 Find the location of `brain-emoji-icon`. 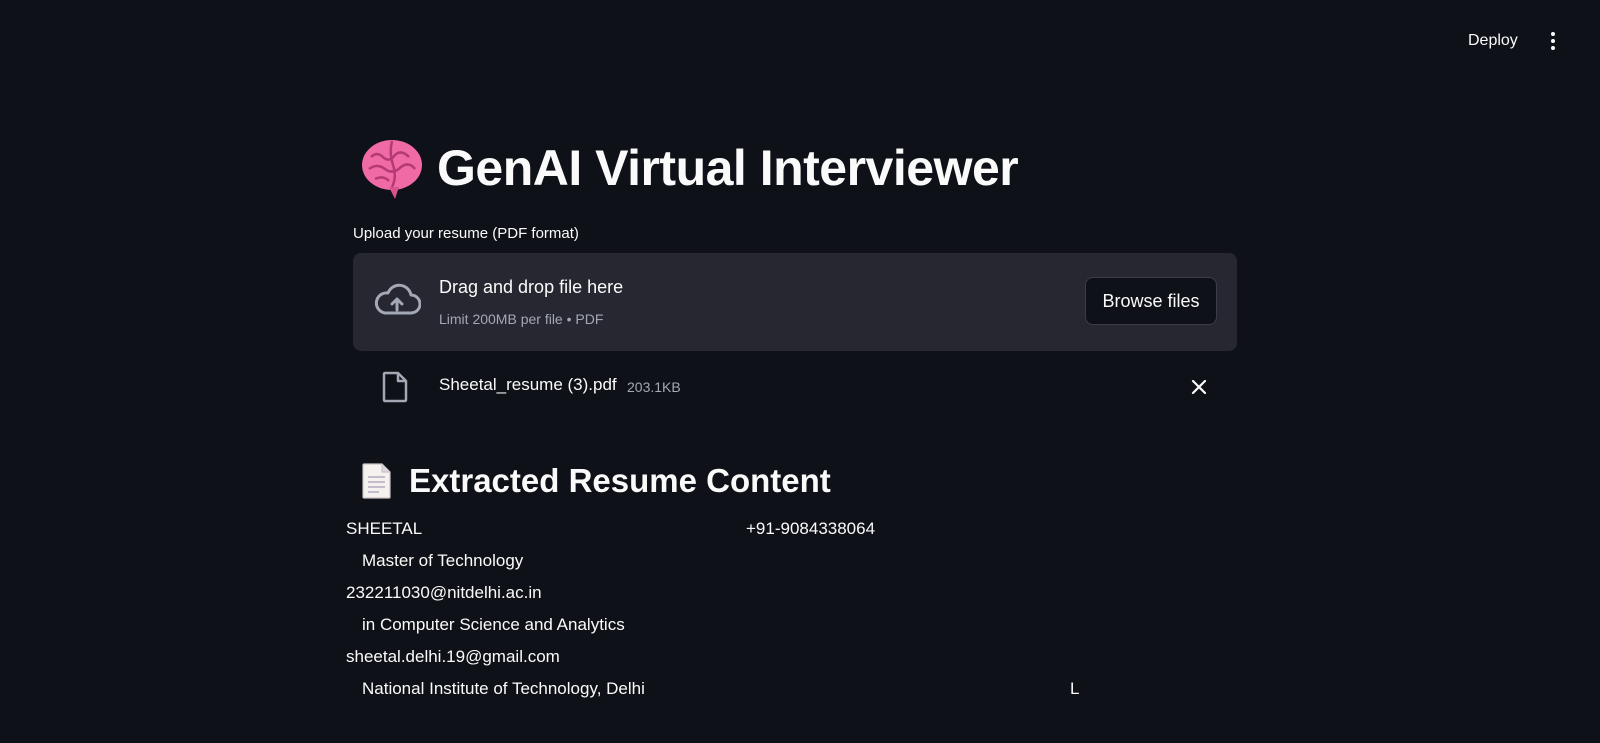

brain-emoji-icon is located at coordinates (392, 169).